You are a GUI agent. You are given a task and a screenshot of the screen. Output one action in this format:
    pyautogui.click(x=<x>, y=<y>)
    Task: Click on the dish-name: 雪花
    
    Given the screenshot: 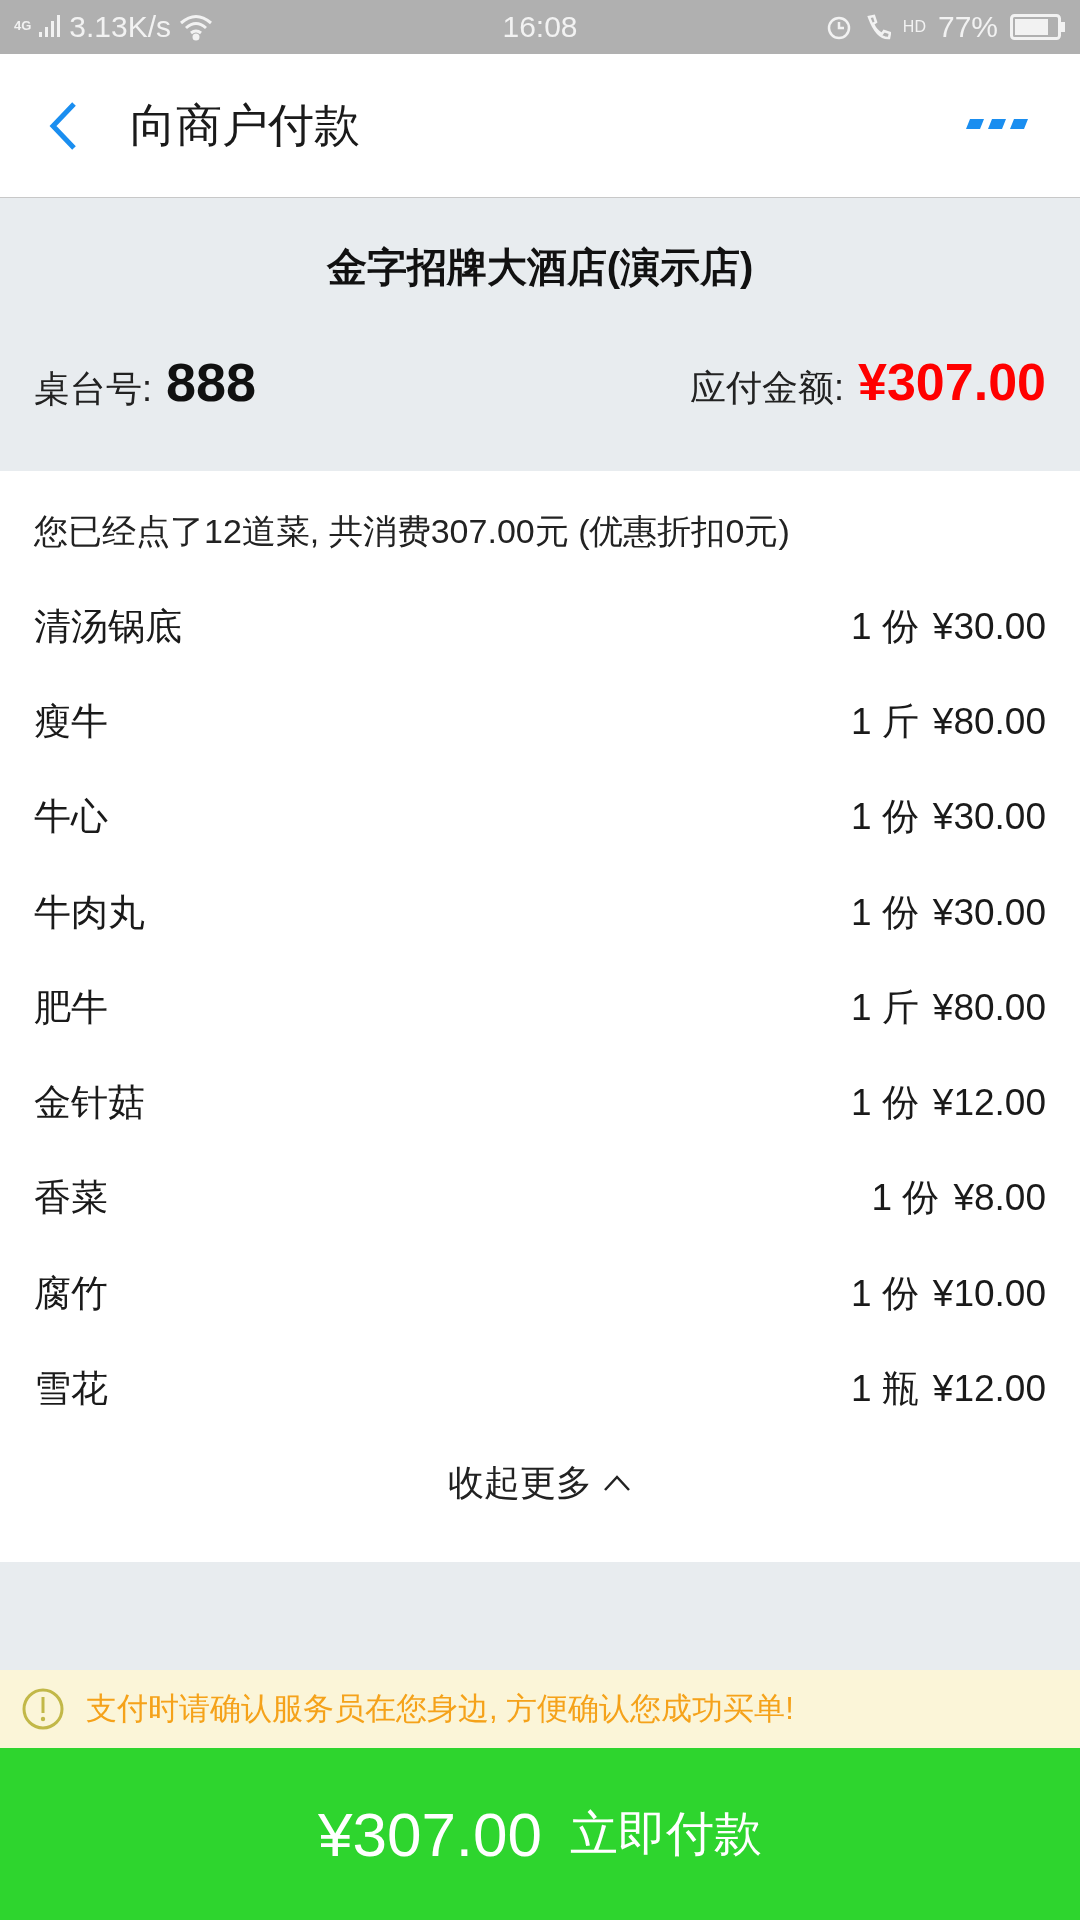 What is the action you would take?
    pyautogui.click(x=71, y=1389)
    